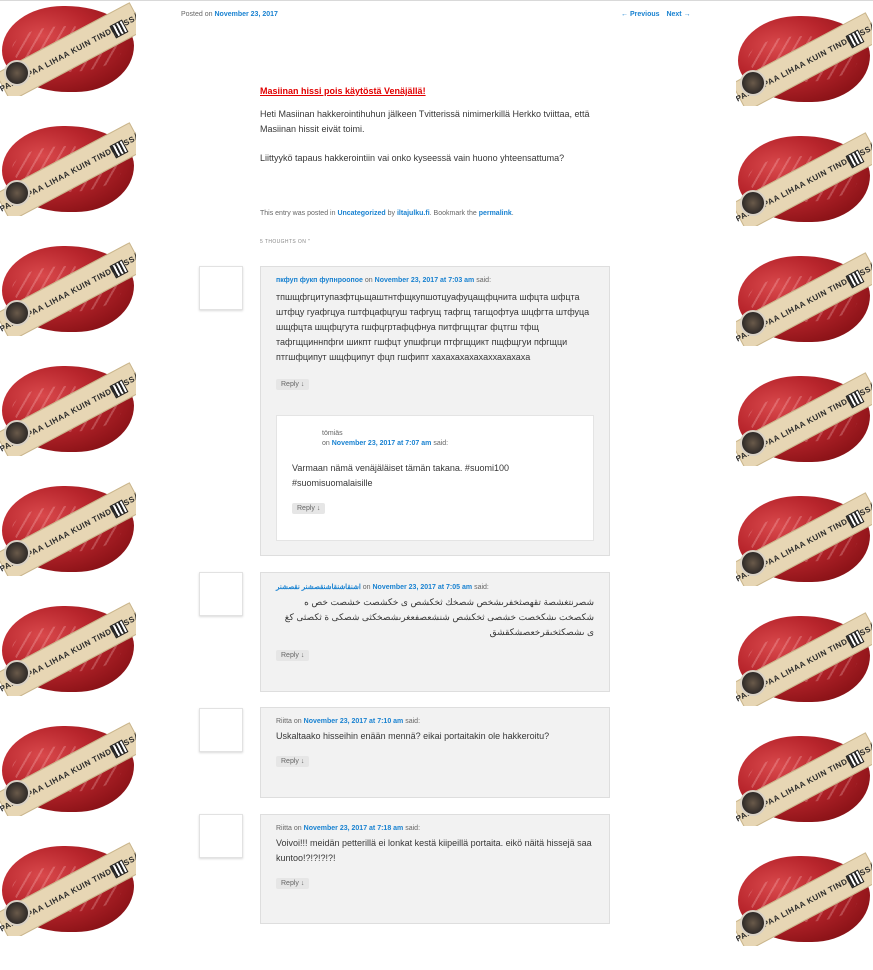 The width and height of the screenshot is (873, 970). Describe the element at coordinates (197, 14) in the screenshot. I see `posted-prefix: Posted on` at that location.